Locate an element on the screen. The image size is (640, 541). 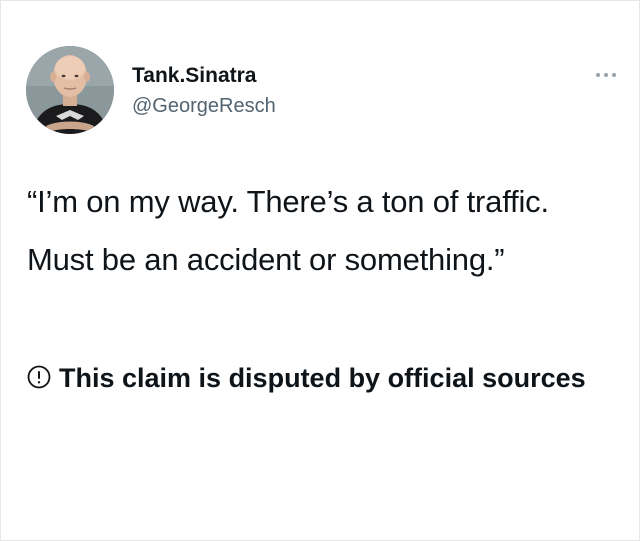
avatar-image is located at coordinates (70, 90).